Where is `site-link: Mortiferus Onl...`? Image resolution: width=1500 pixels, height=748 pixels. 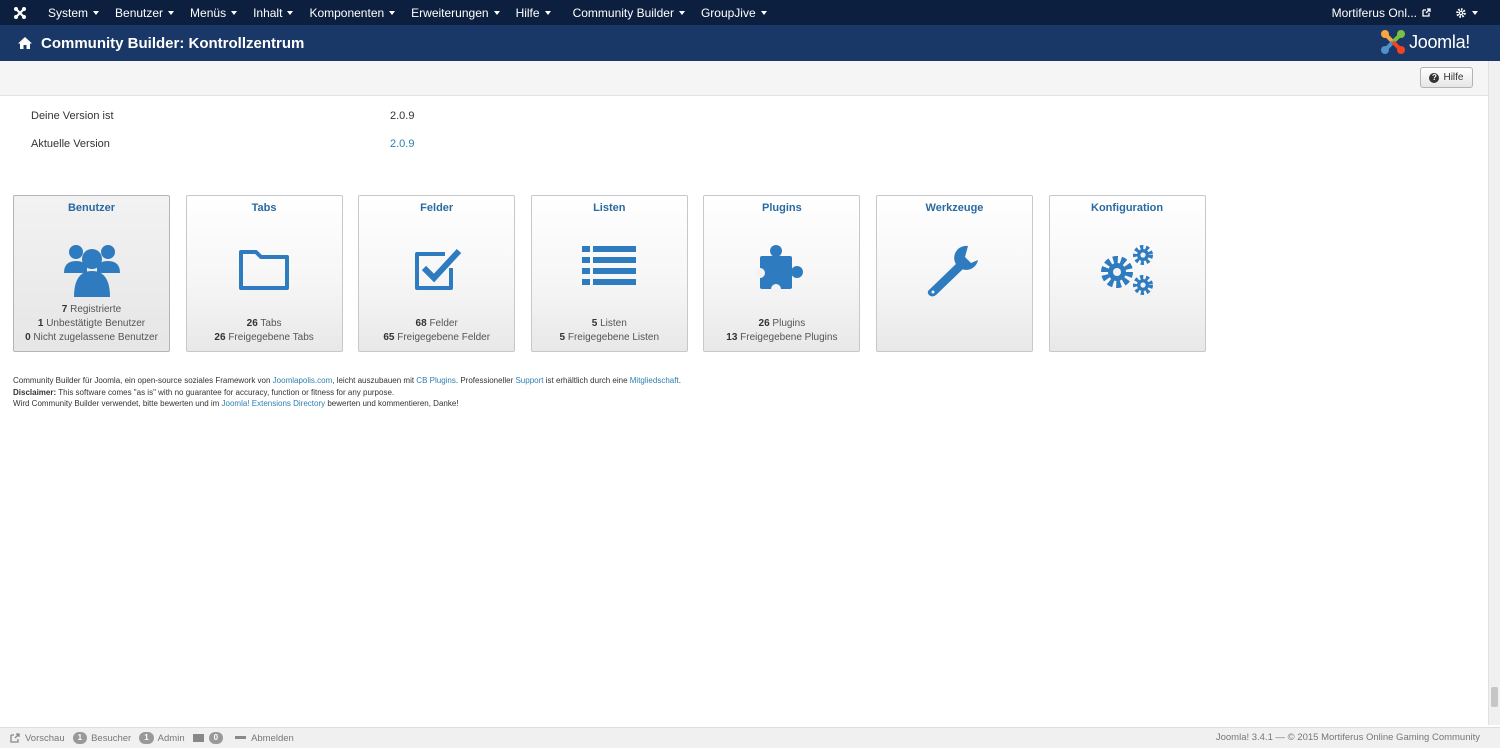
site-link: Mortiferus Onl... is located at coordinates (1381, 12).